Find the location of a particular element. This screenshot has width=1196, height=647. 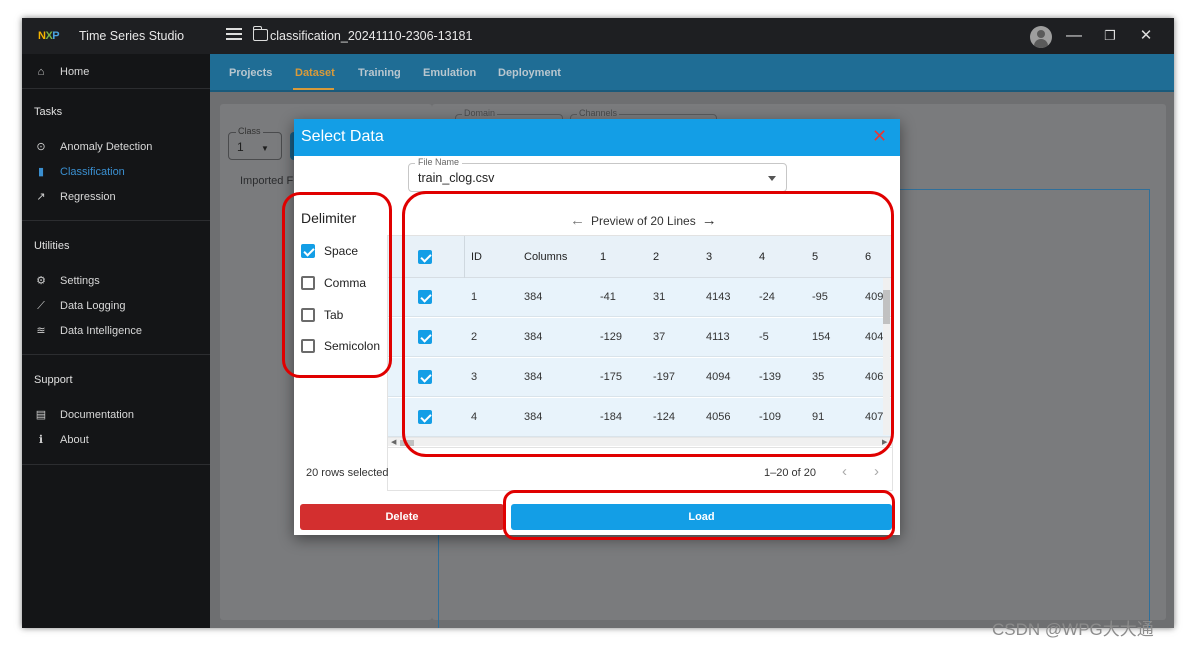

delimiter-tab-checkbox: Tab is located at coordinates (322, 315).